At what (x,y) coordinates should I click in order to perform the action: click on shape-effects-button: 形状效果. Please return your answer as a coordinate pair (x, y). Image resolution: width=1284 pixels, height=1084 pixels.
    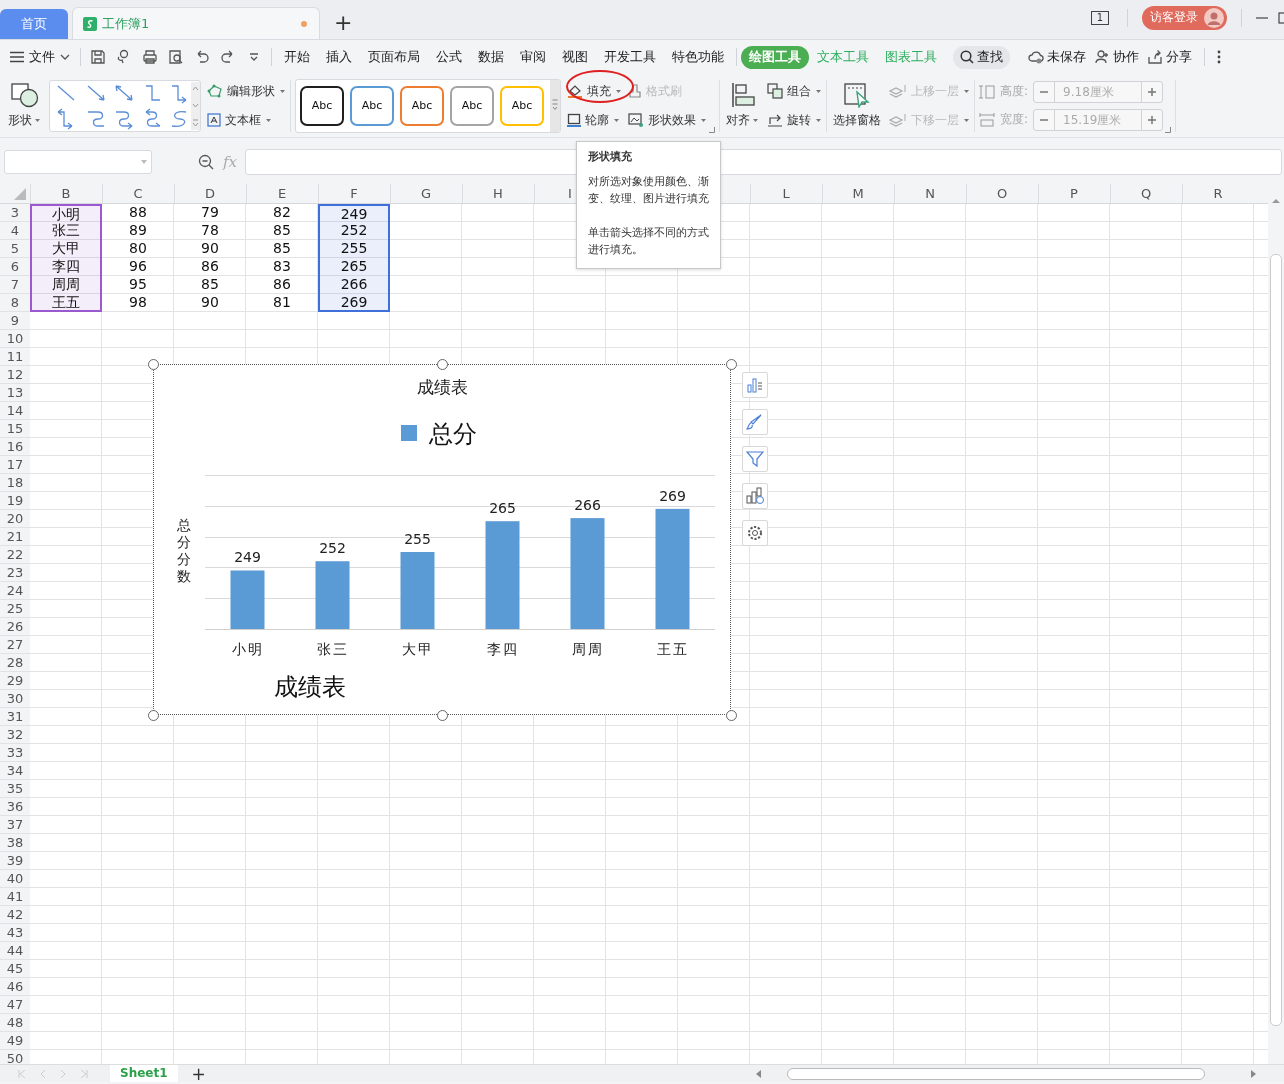
    Looking at the image, I should click on (667, 120).